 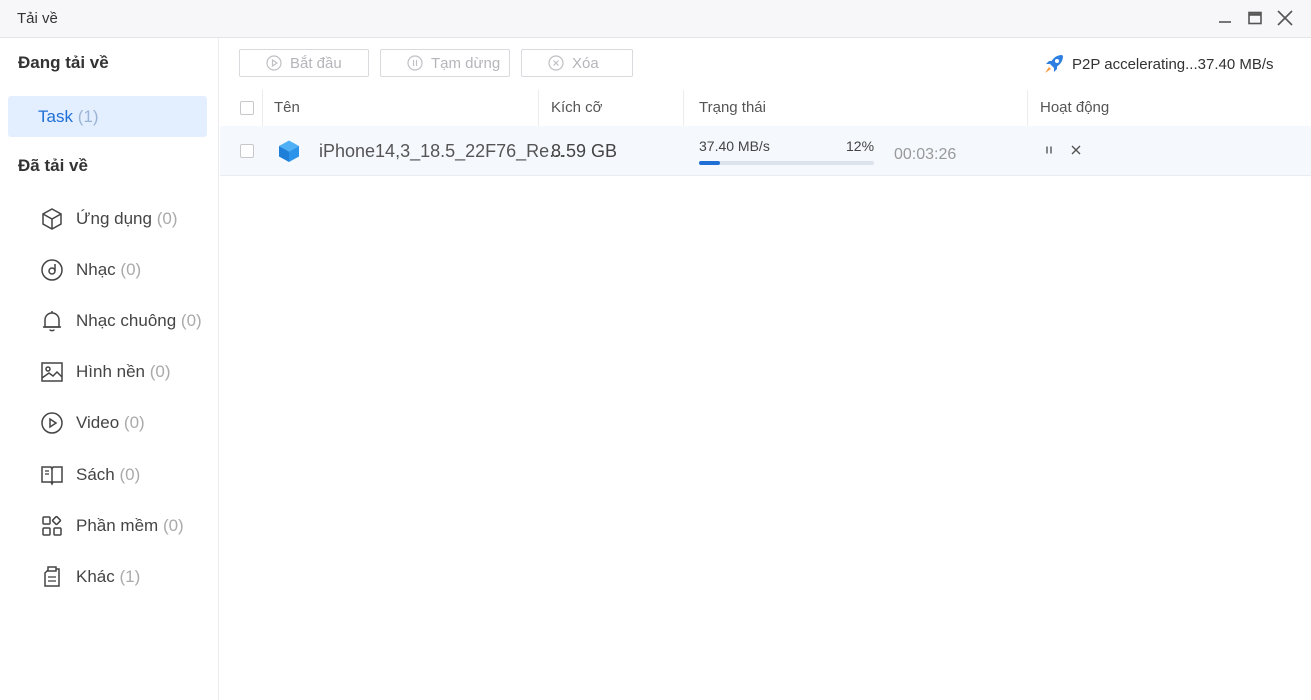 What do you see at coordinates (577, 63) in the screenshot?
I see `delete-button: Xóa` at bounding box center [577, 63].